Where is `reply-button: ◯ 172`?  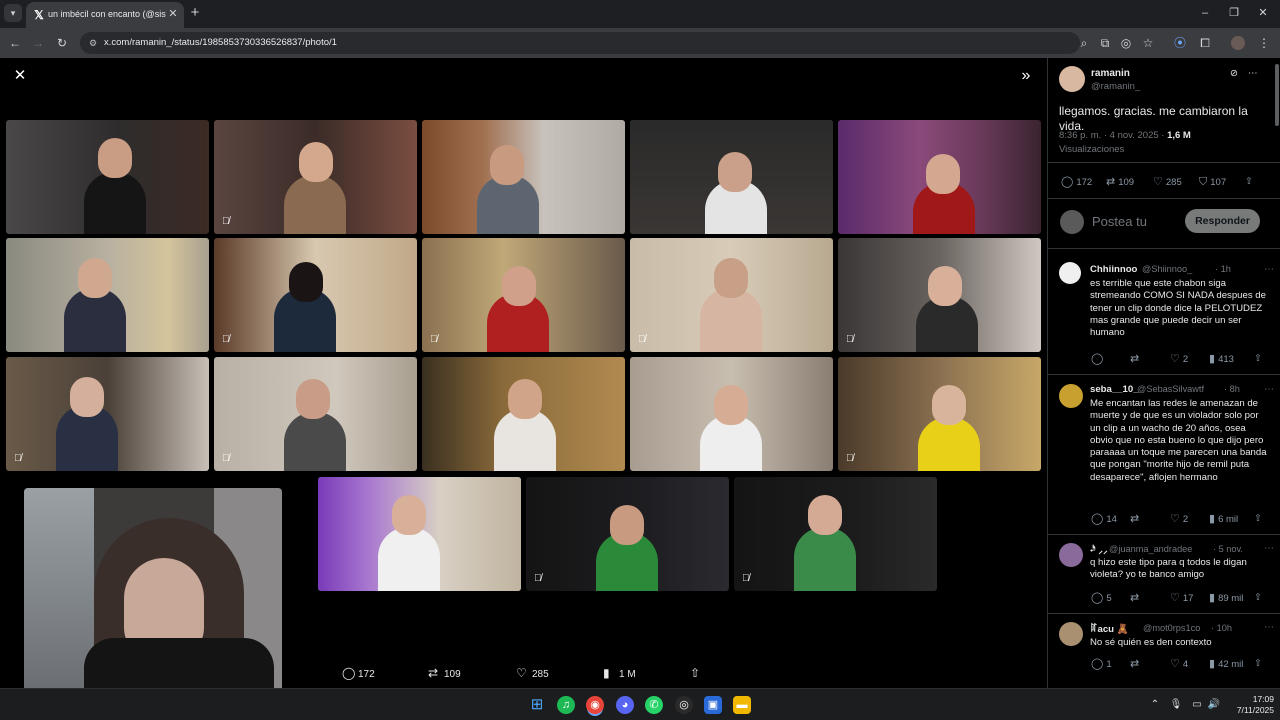 reply-button: ◯ 172 is located at coordinates (1076, 182).